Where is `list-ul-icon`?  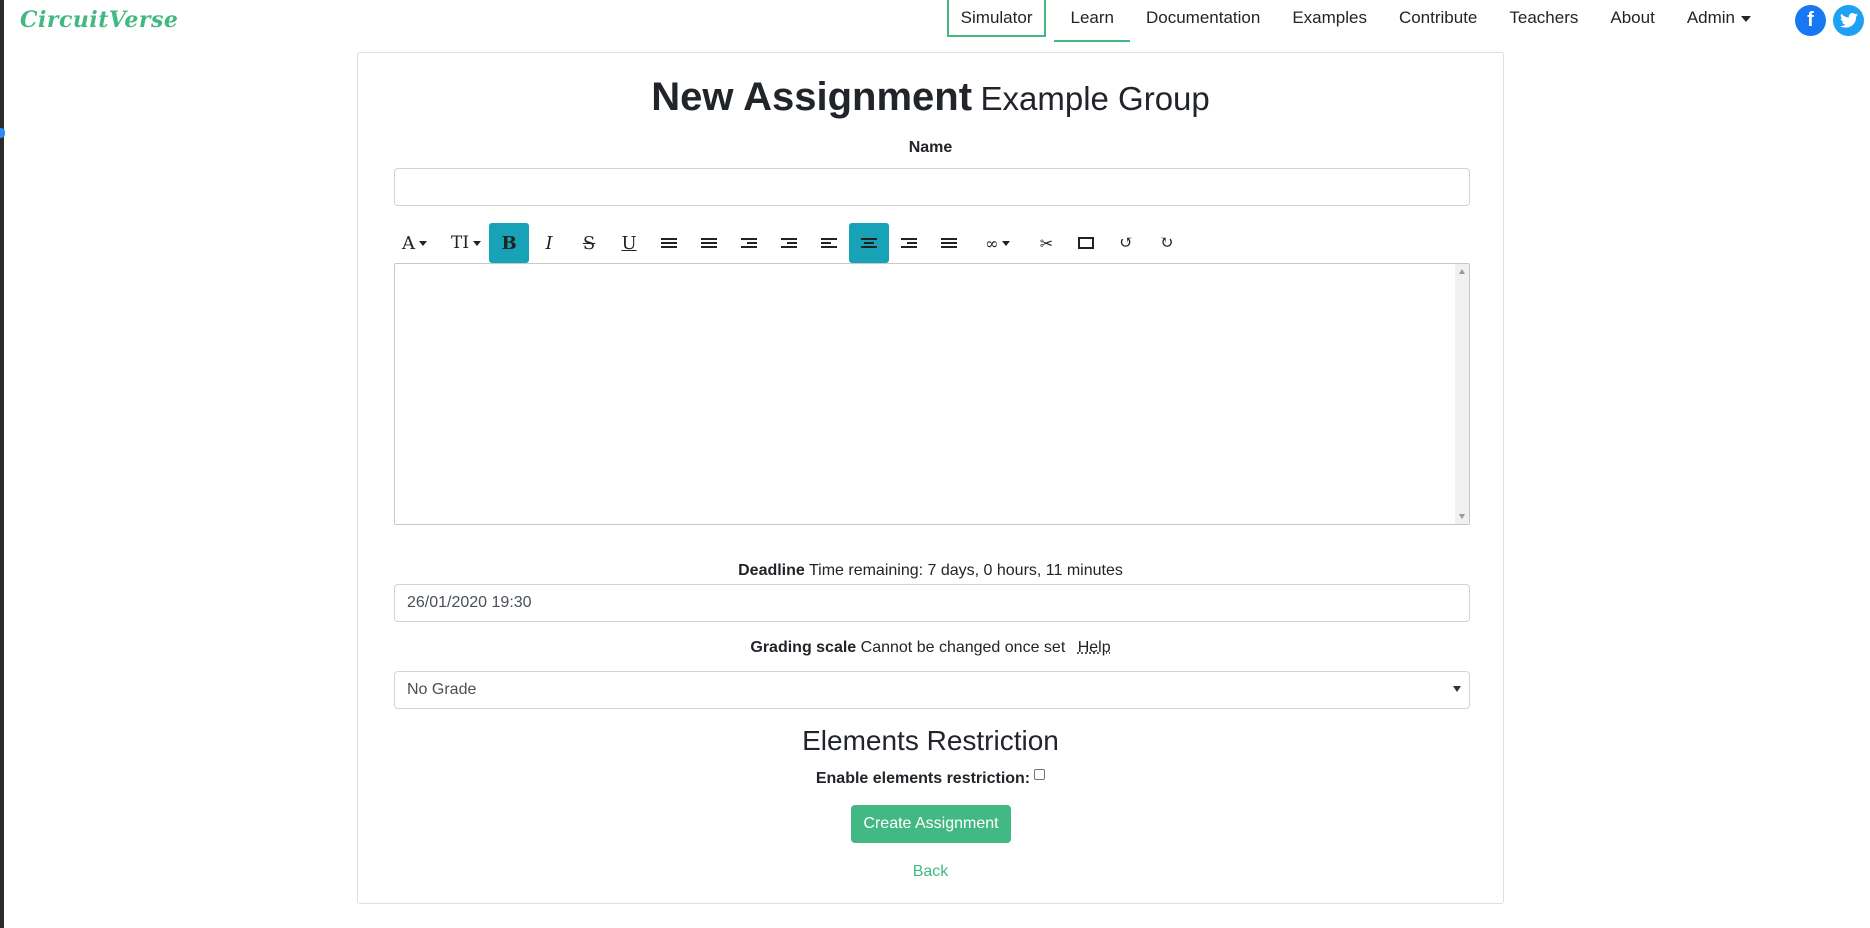 list-ul-icon is located at coordinates (669, 243).